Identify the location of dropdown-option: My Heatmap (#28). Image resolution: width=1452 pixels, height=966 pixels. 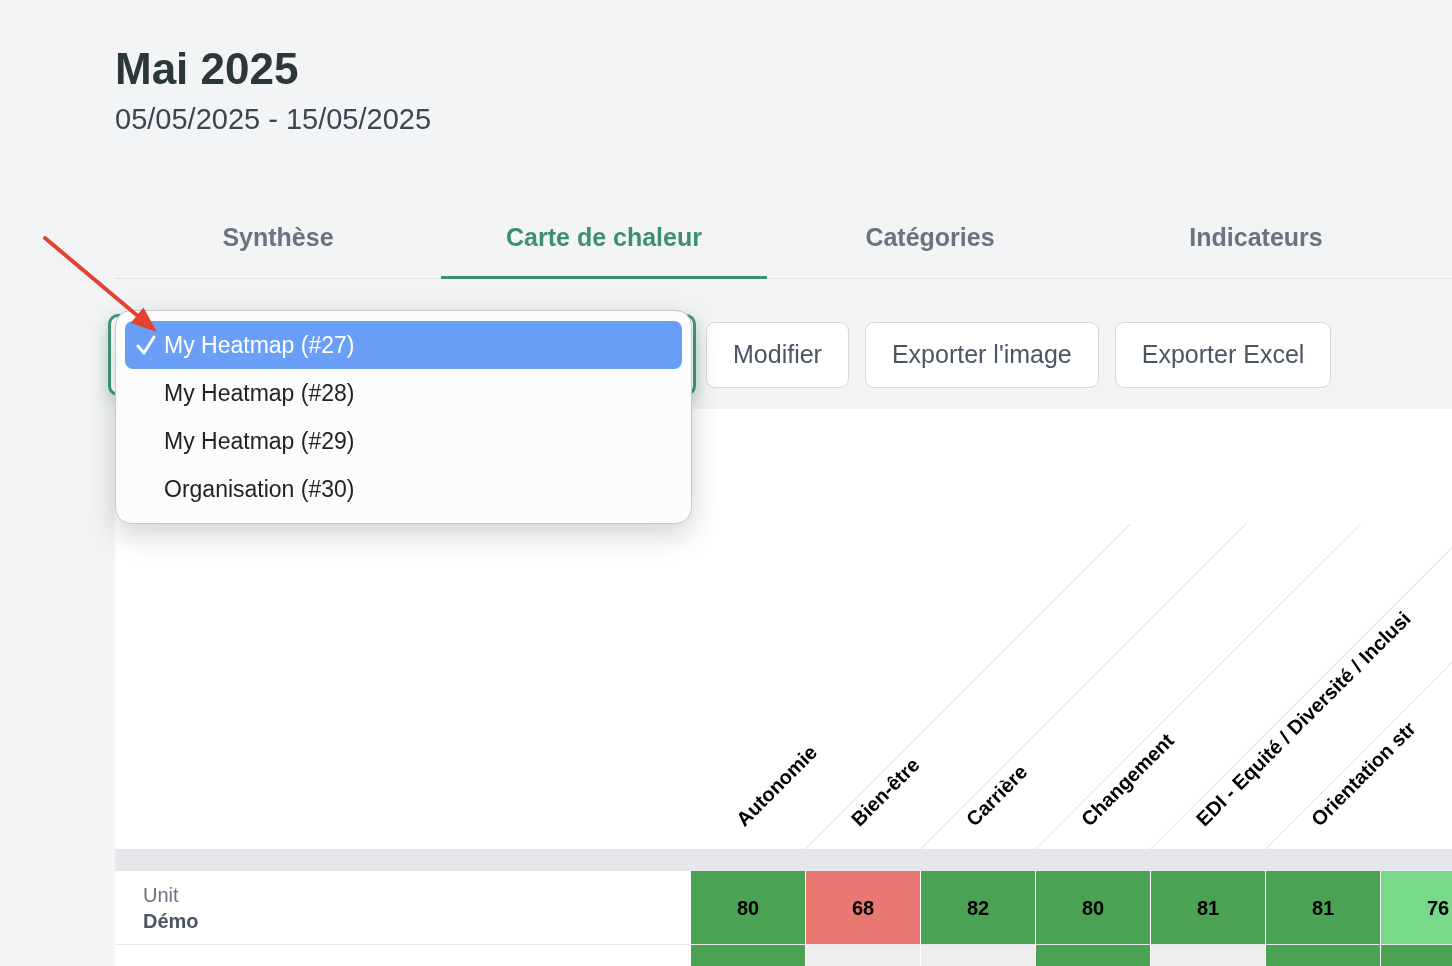
(403, 393).